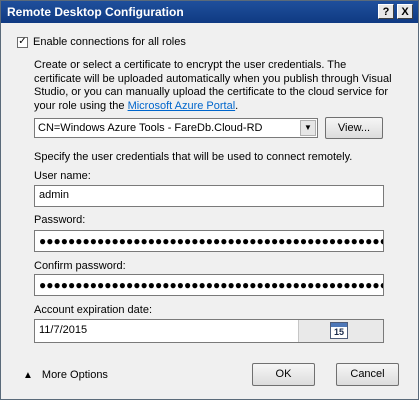 The image size is (419, 400). What do you see at coordinates (386, 11) in the screenshot?
I see `help-button: ?` at bounding box center [386, 11].